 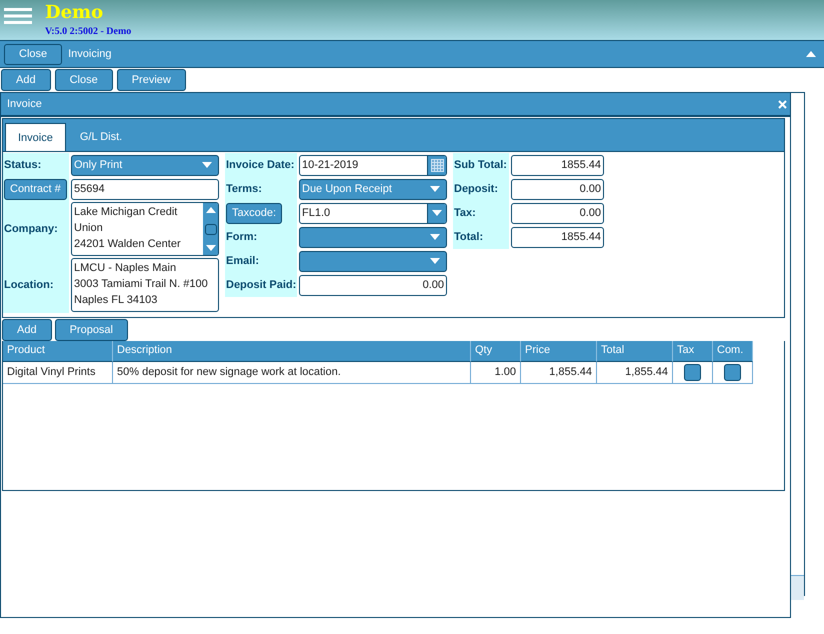 I want to click on dropdown-button, so click(x=436, y=213).